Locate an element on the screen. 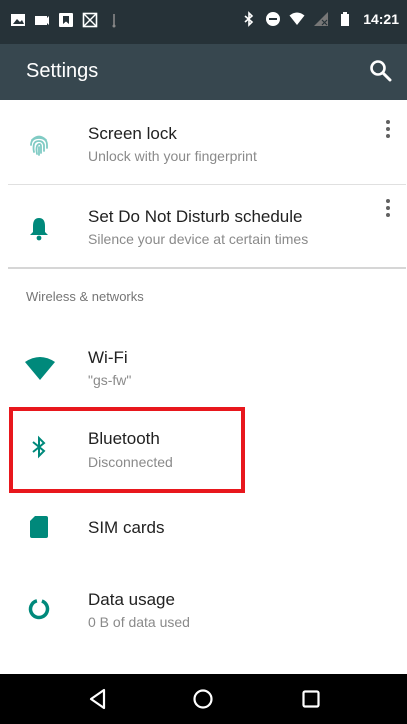 This screenshot has height=724, width=407. setting-item-subtitle: 0 B of data used is located at coordinates (139, 622).